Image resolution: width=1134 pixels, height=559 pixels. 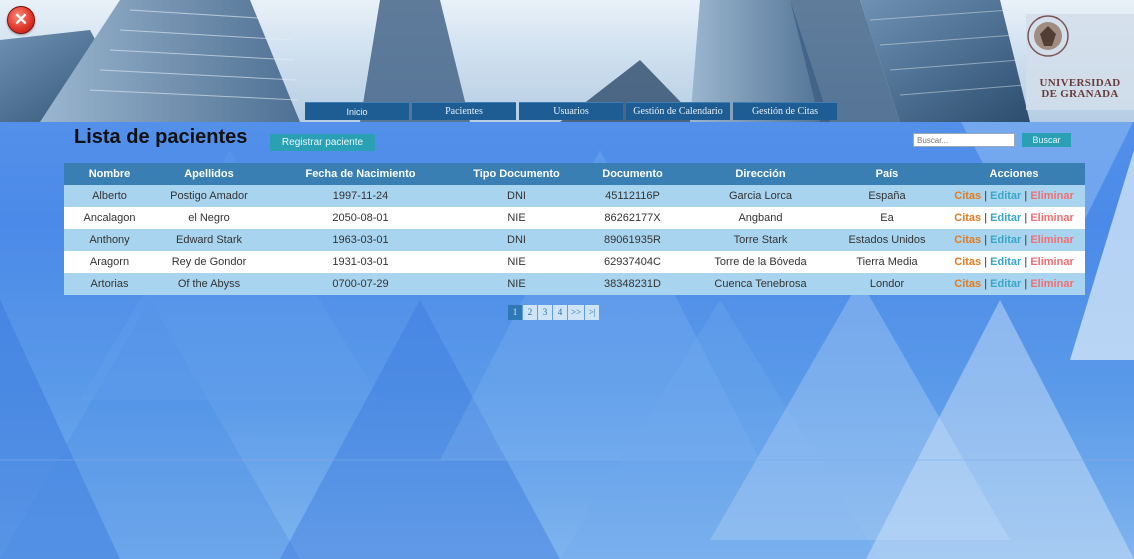 What do you see at coordinates (360, 262) in the screenshot?
I see `table-cell: 1931-03-01` at bounding box center [360, 262].